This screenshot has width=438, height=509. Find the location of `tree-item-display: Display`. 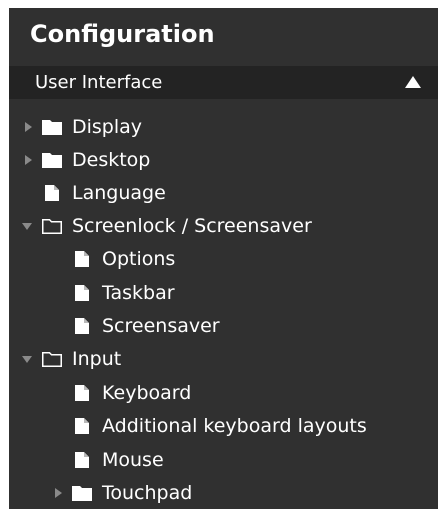

tree-item-display: Display is located at coordinates (81, 126).